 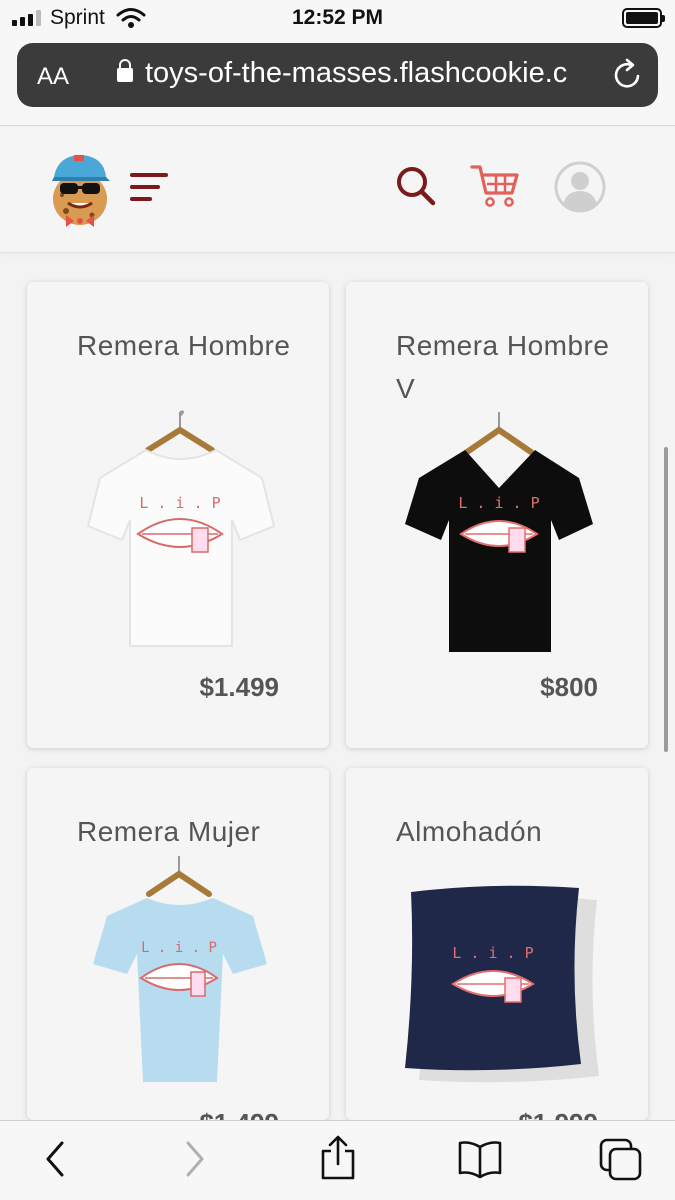 What do you see at coordinates (628, 74) in the screenshot?
I see `reload-icon` at bounding box center [628, 74].